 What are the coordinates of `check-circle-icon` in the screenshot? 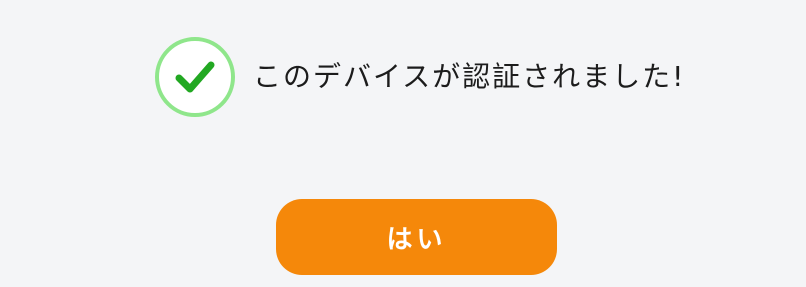 It's located at (195, 77).